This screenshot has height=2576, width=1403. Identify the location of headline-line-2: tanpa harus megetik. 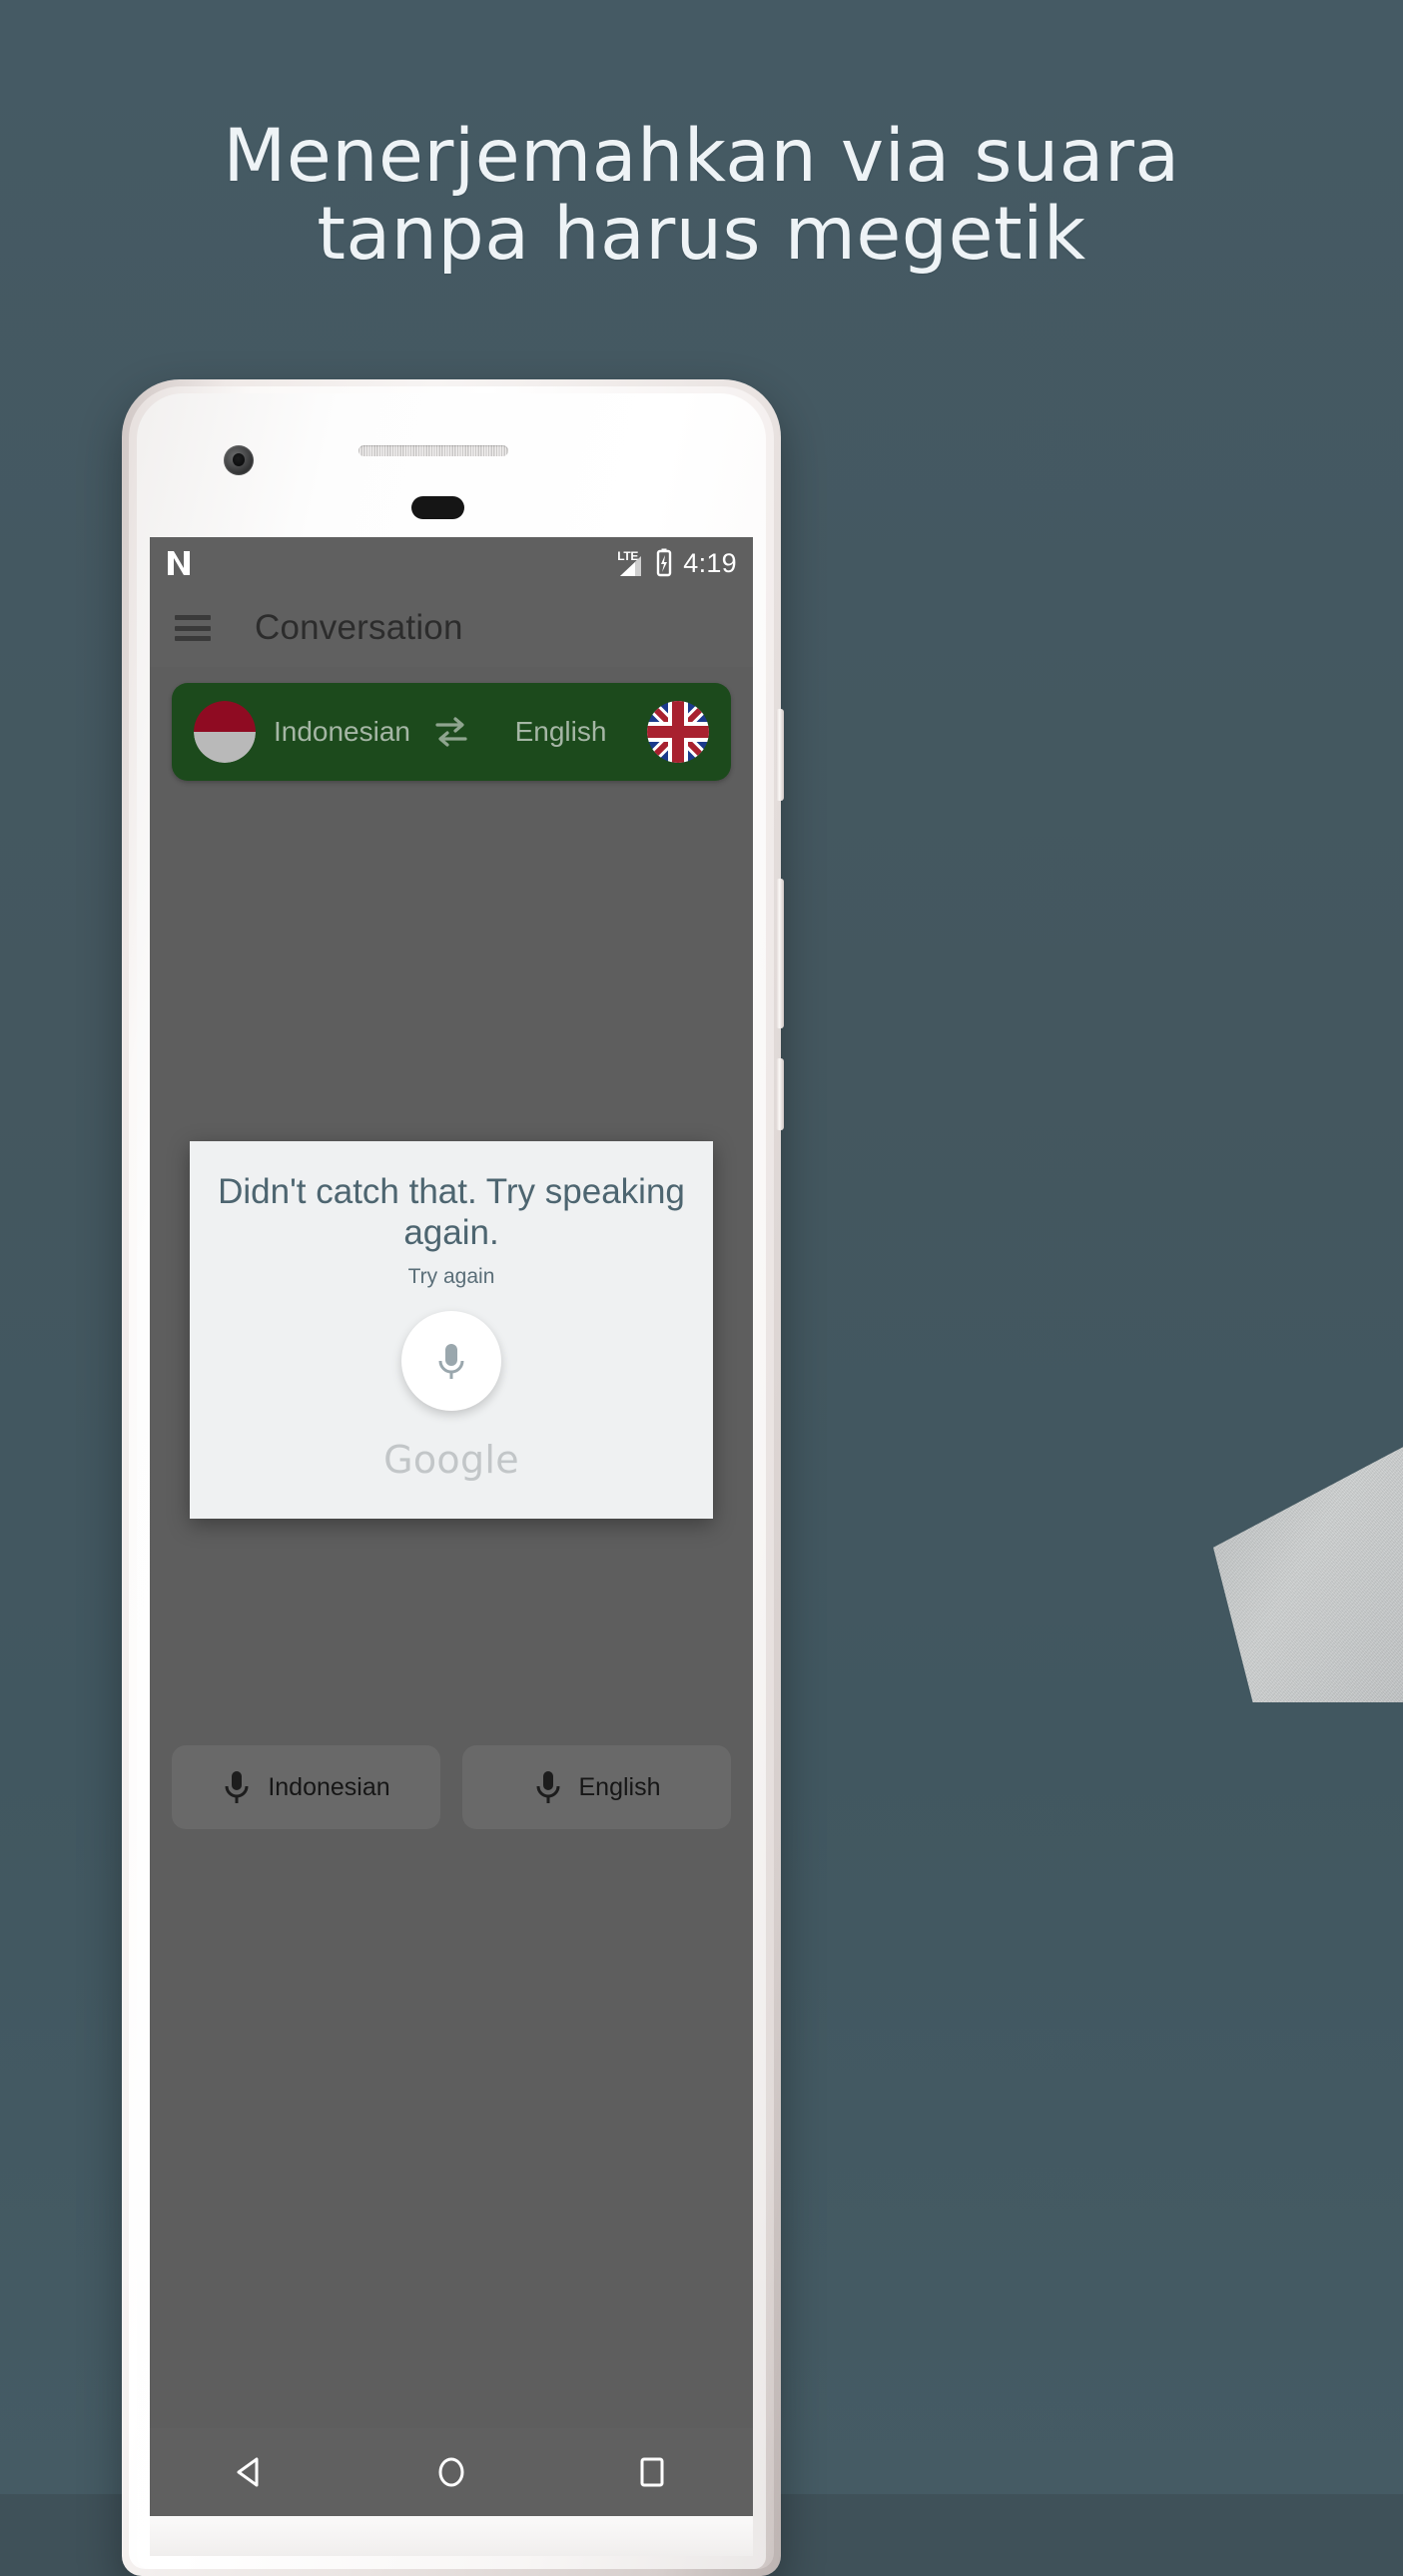
(701, 234).